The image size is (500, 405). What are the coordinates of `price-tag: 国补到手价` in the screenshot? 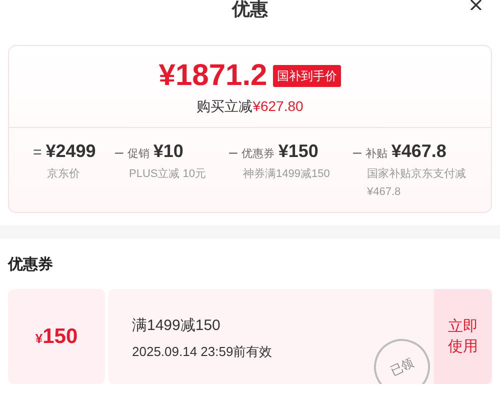 It's located at (307, 76).